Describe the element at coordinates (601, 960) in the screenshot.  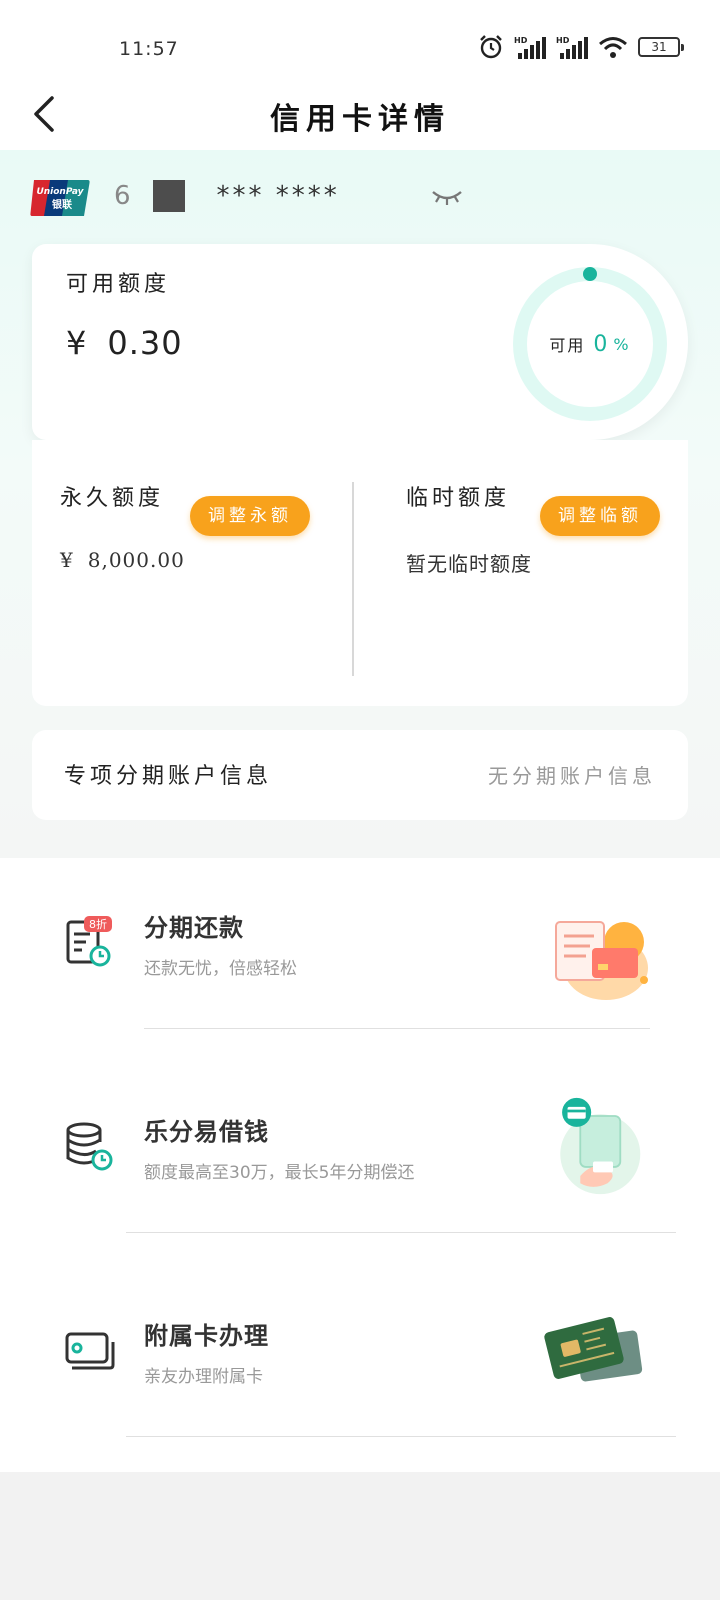
I see `installment-illustration` at that location.